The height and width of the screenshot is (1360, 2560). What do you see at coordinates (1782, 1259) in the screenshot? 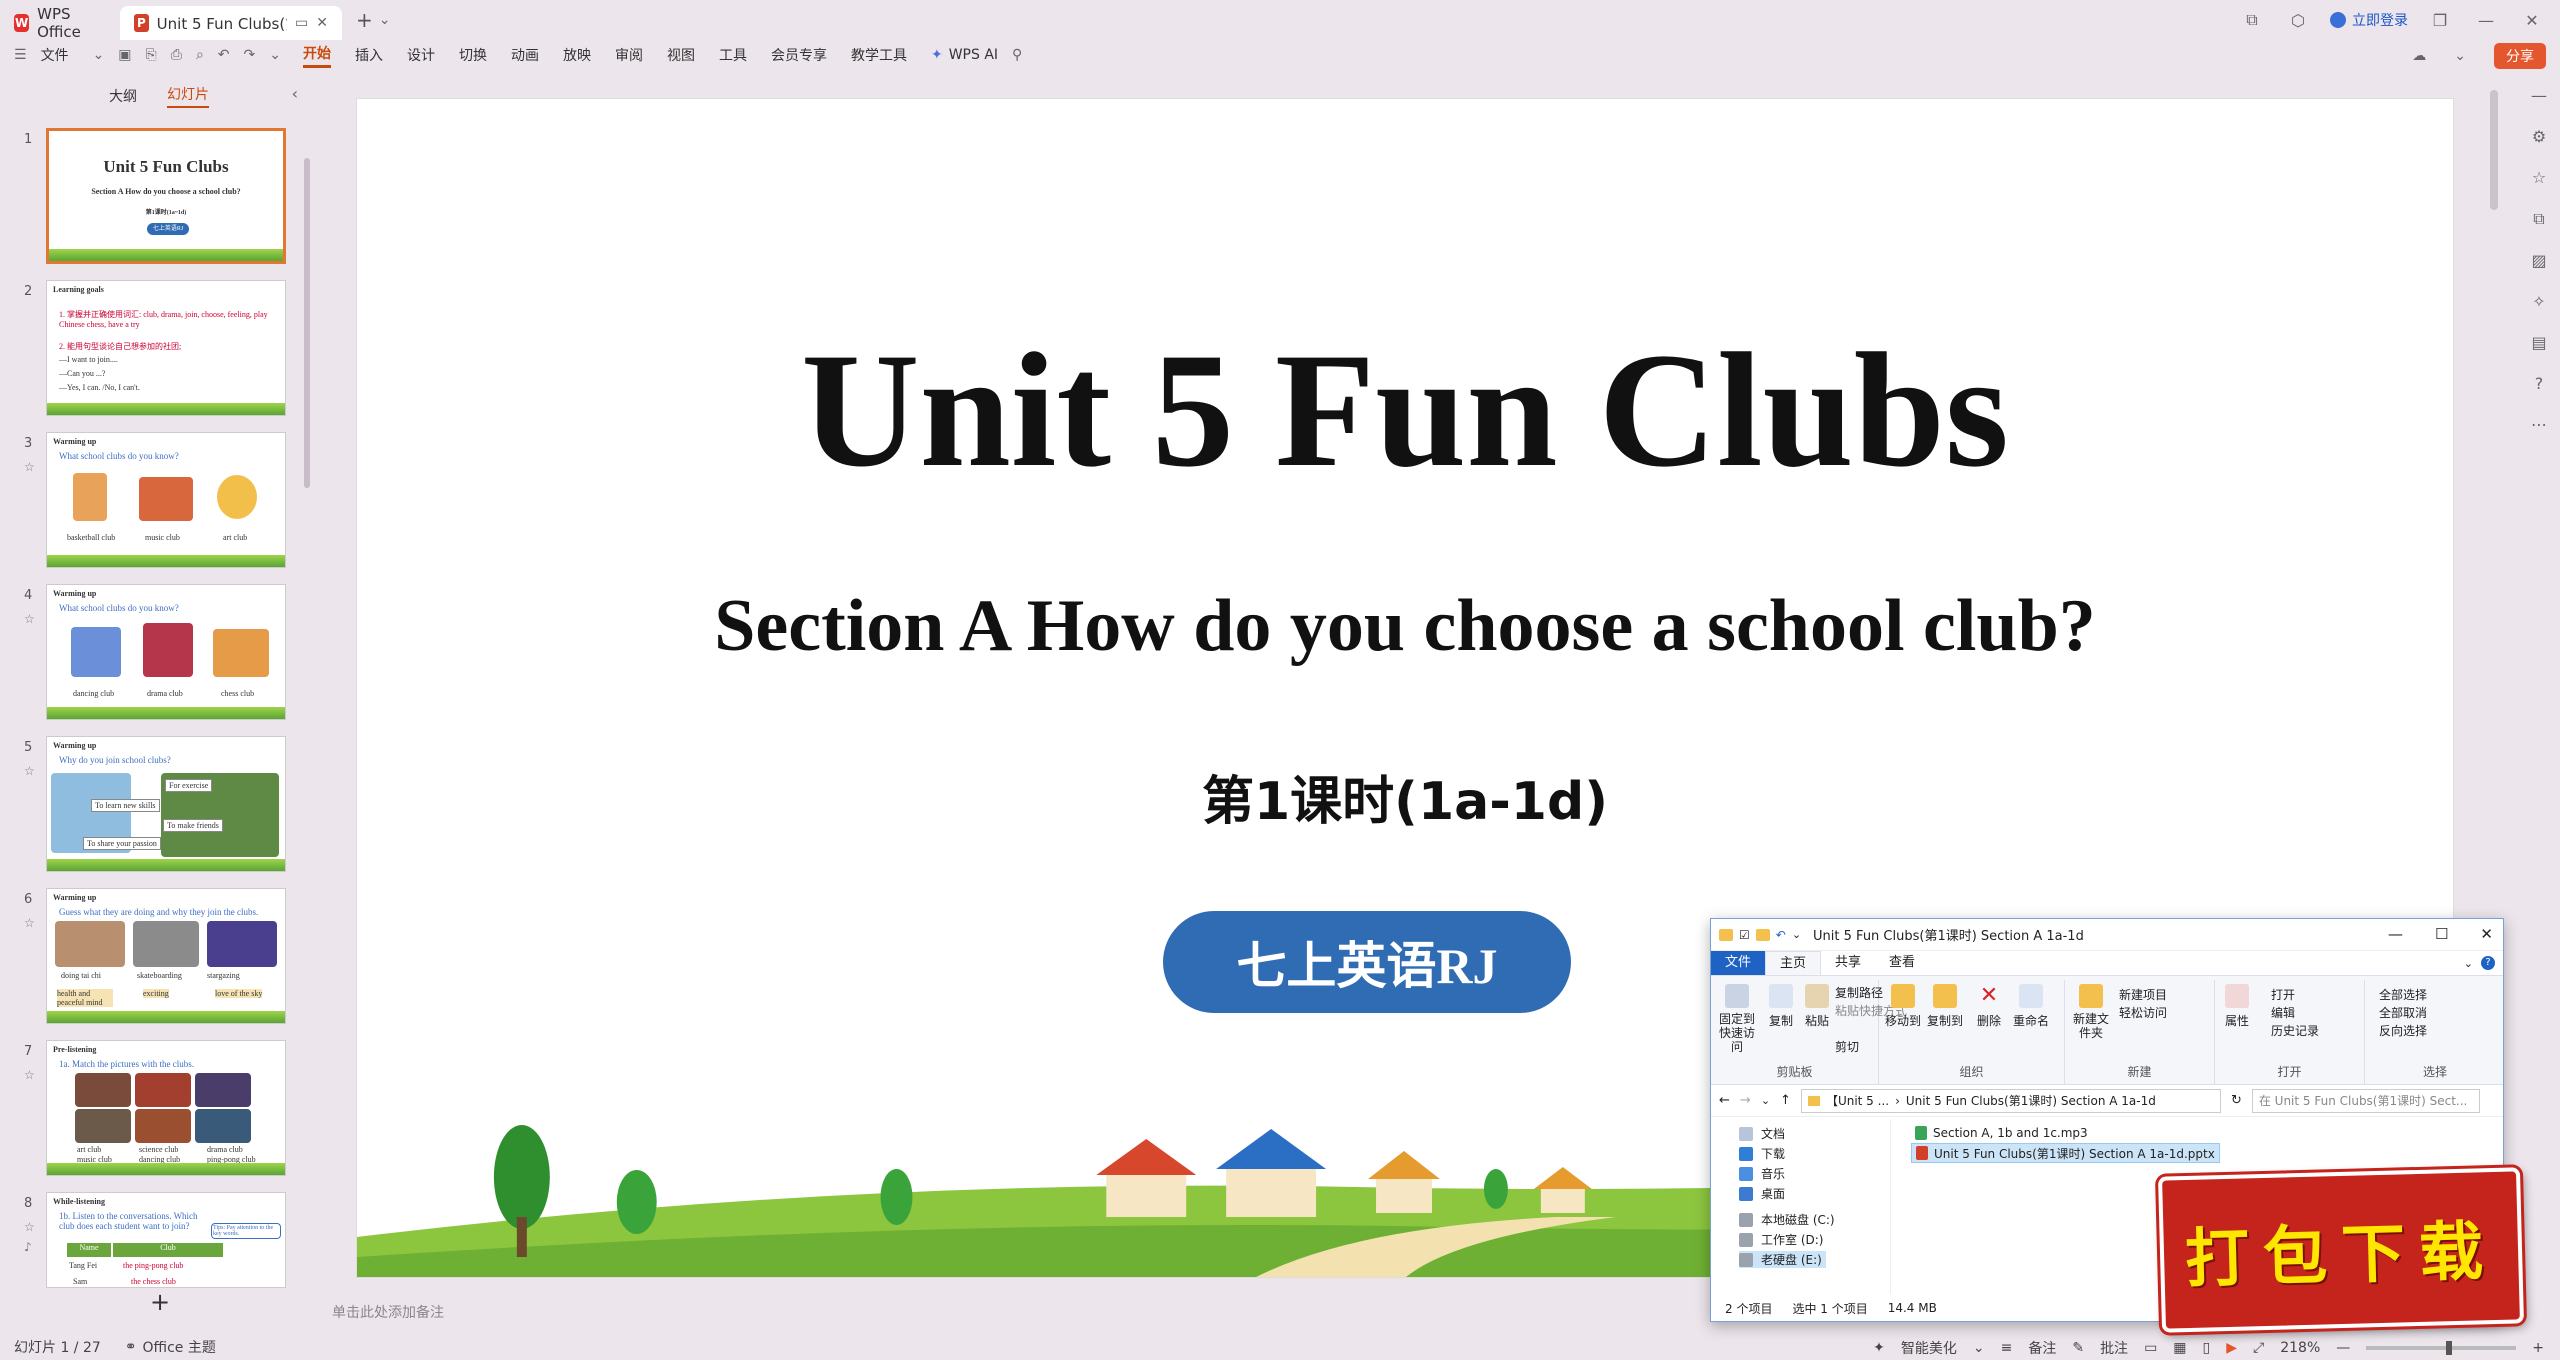
I see `nav-drive-e: 老硬盘 (E:)` at bounding box center [1782, 1259].